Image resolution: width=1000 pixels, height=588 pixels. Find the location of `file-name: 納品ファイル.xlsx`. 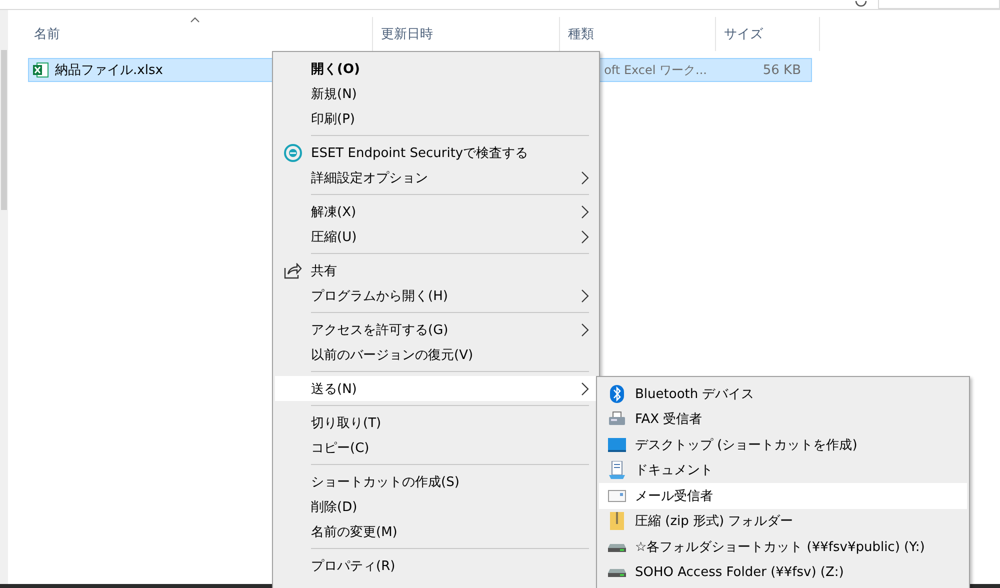

file-name: 納品ファイル.xlsx is located at coordinates (109, 70).